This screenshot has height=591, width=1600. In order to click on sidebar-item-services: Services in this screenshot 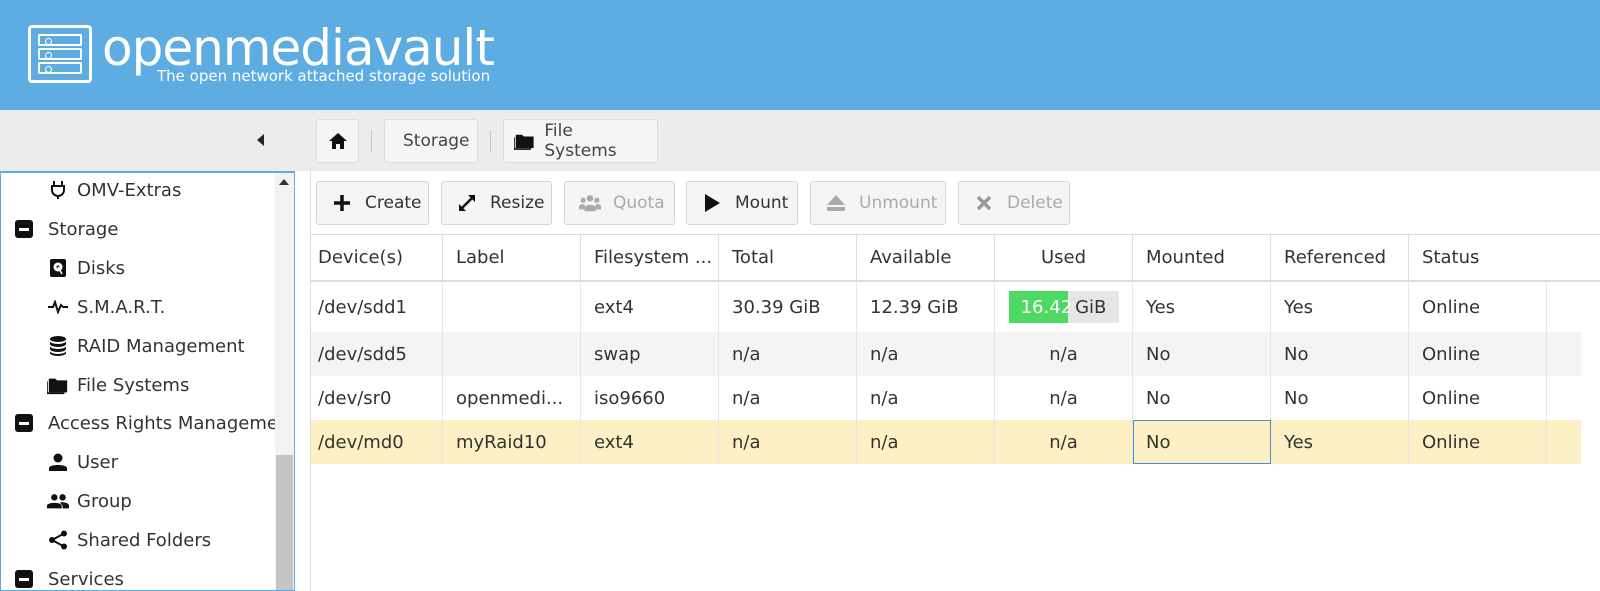, I will do `click(69, 575)`.